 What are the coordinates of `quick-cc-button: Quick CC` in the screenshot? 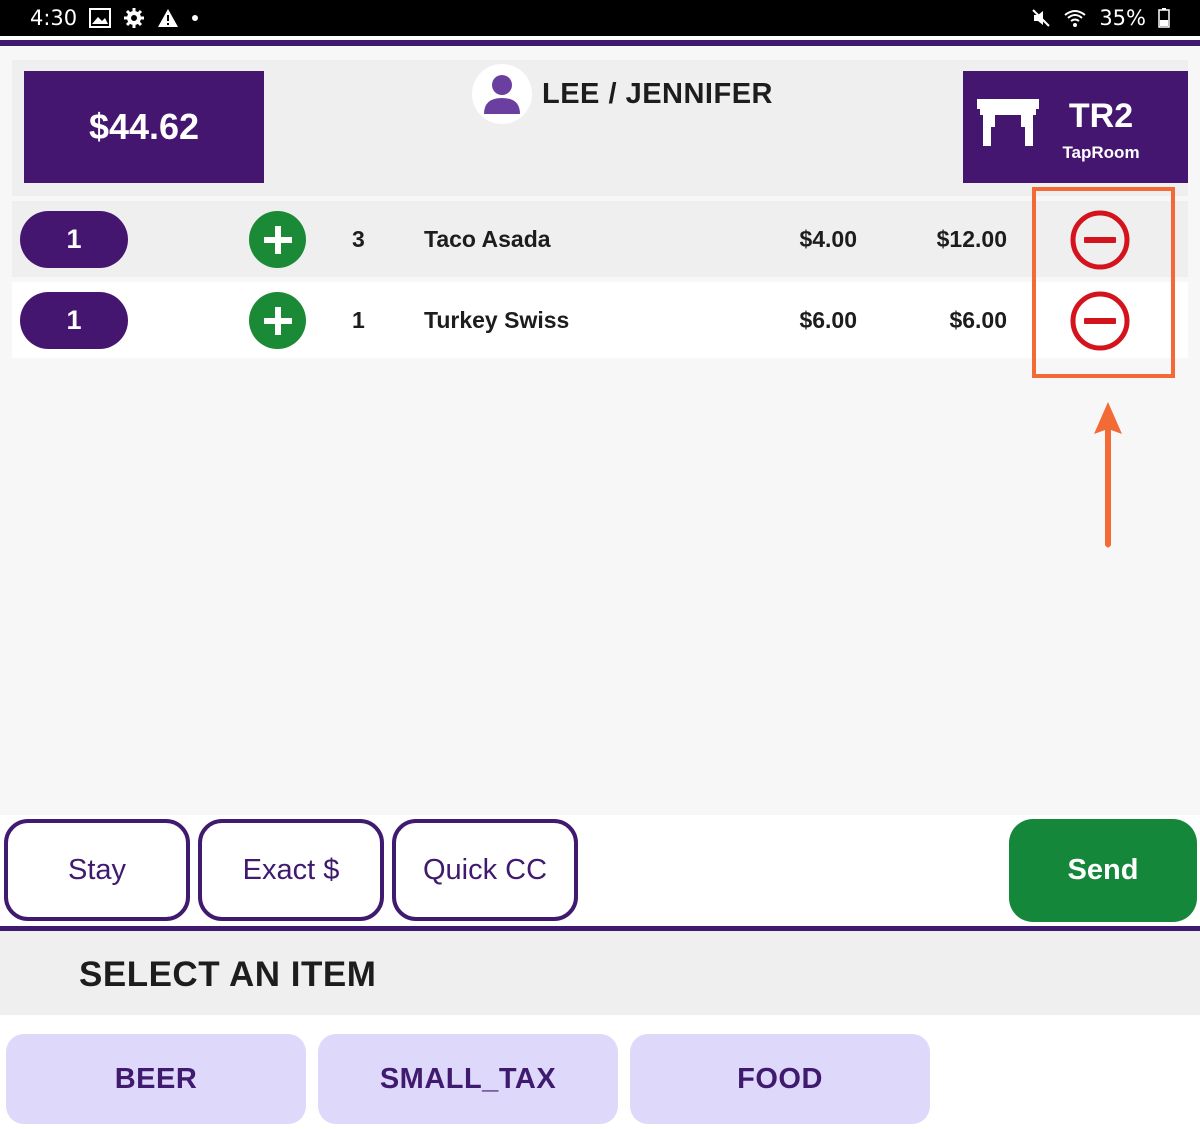 It's located at (485, 870).